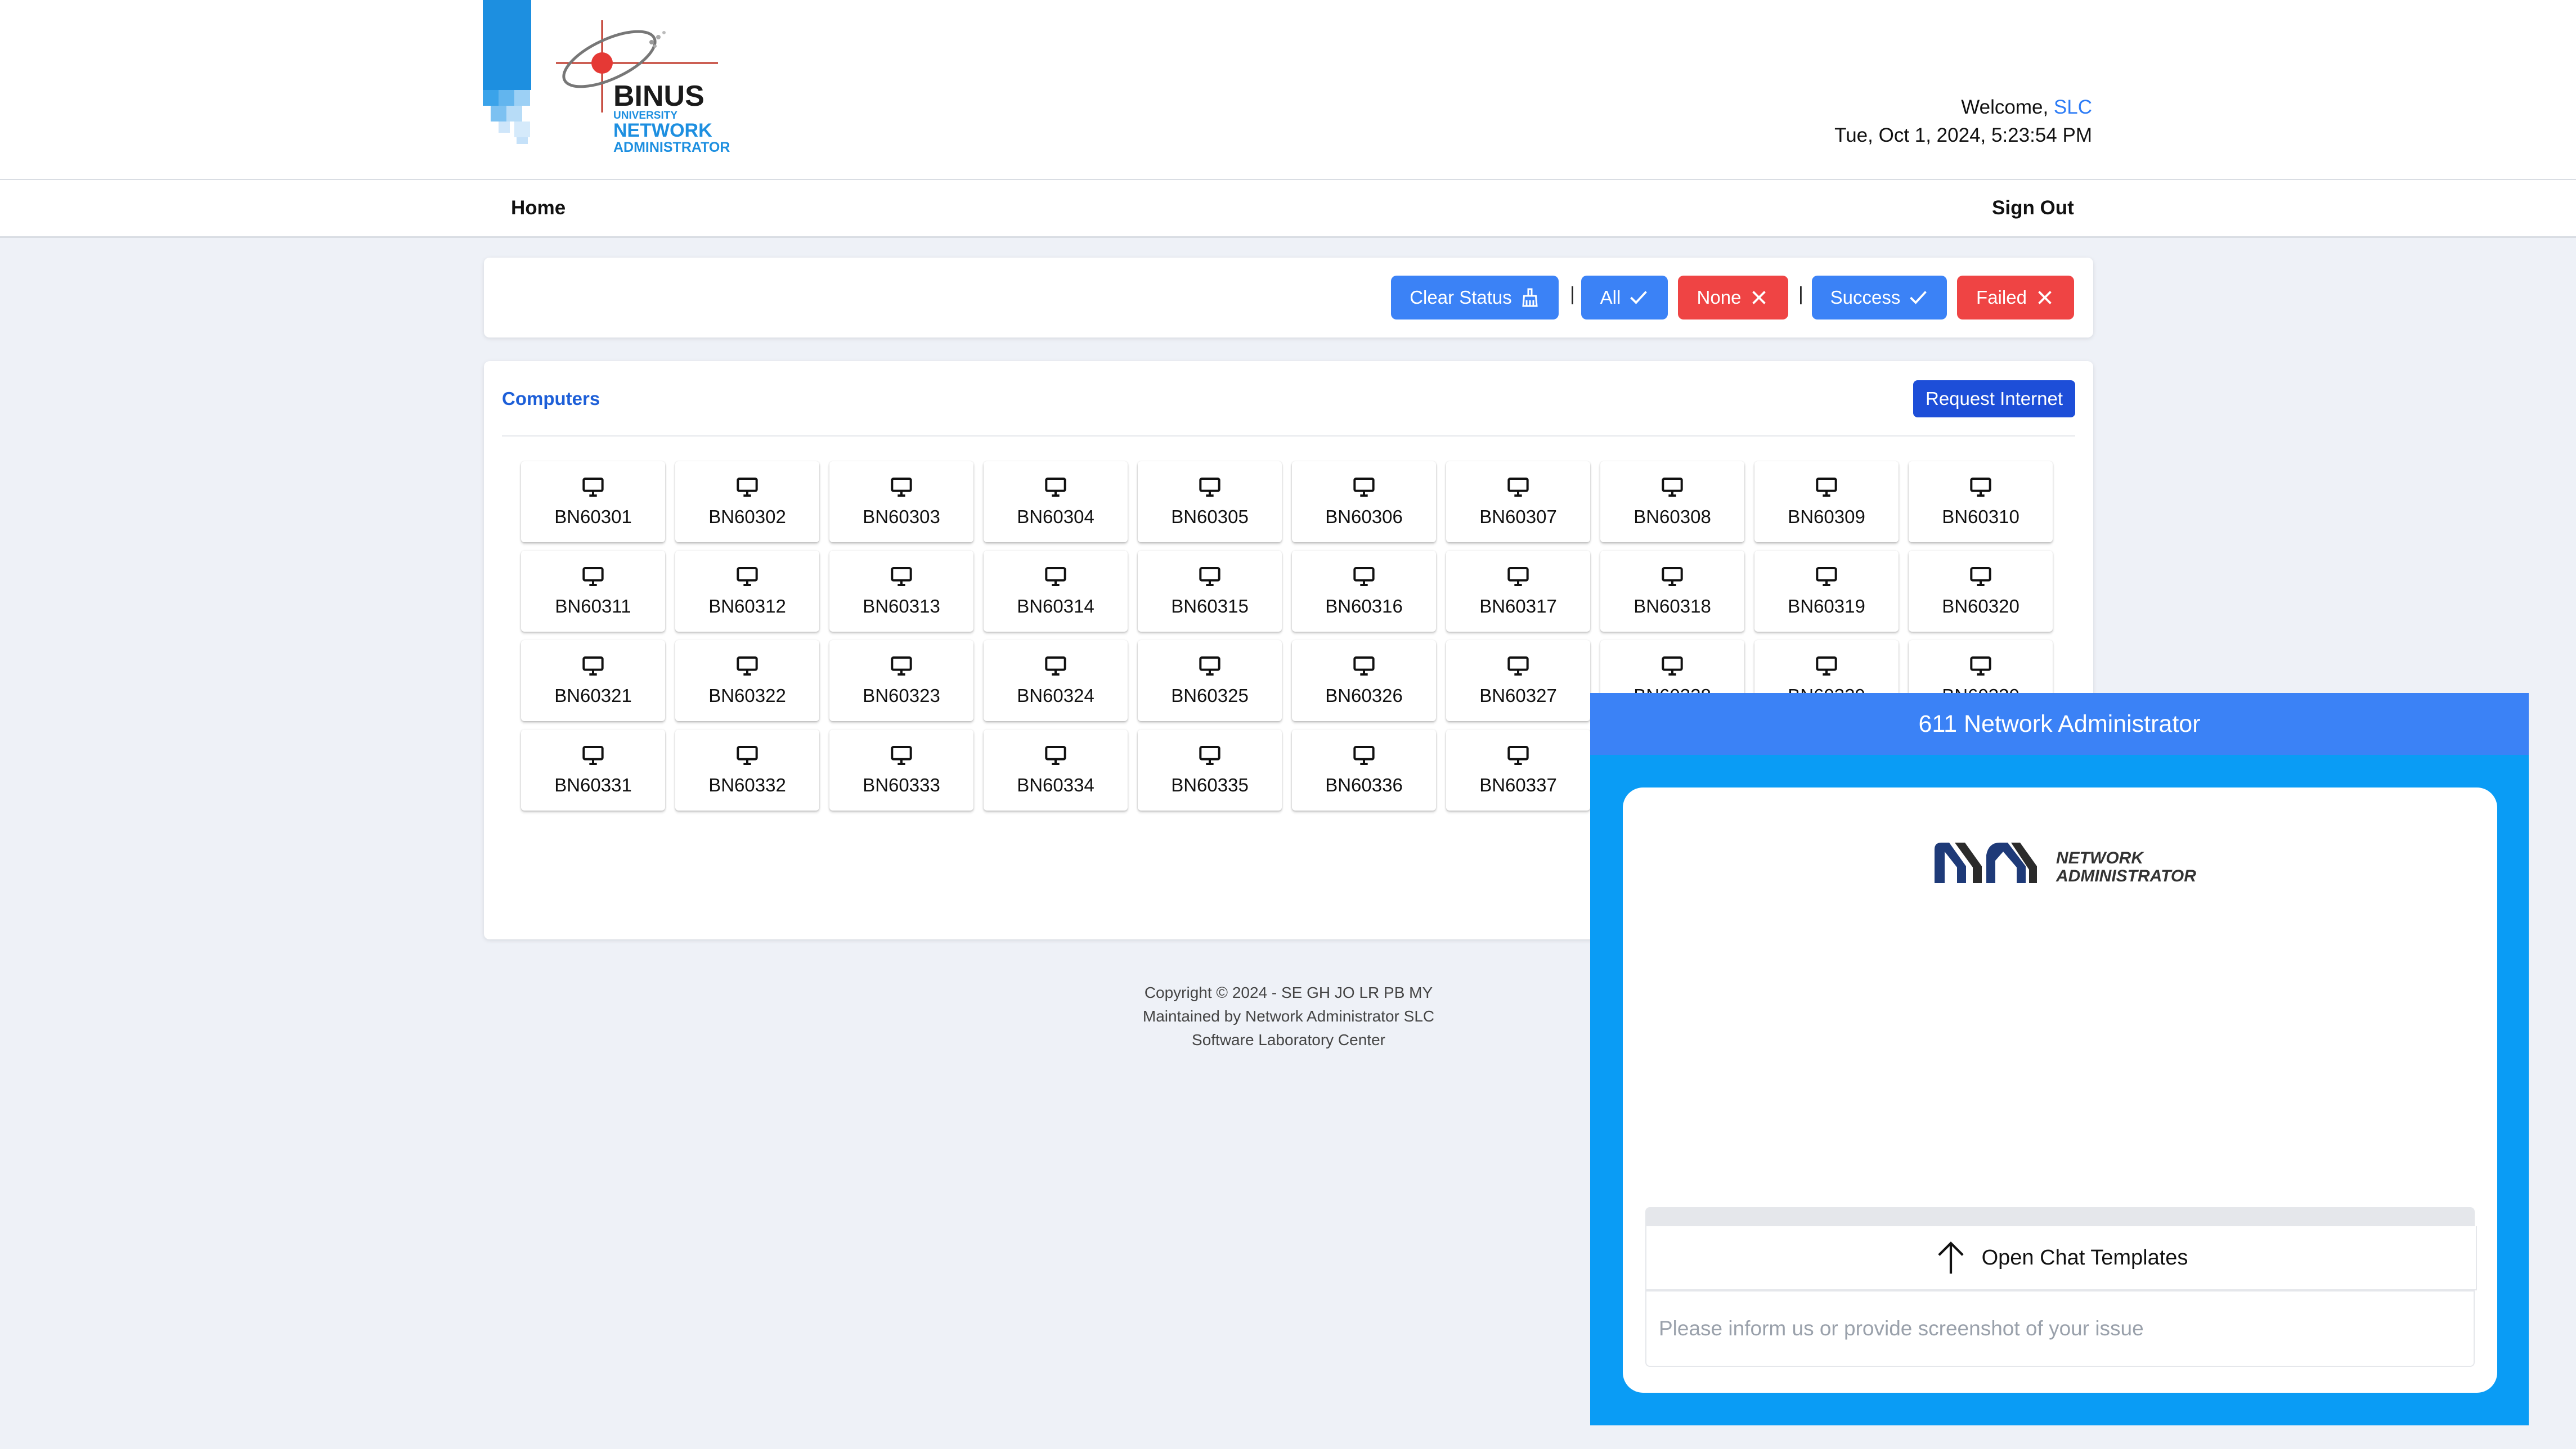 The height and width of the screenshot is (1449, 2576). What do you see at coordinates (1055, 784) in the screenshot?
I see `computer-label: BN60334` at bounding box center [1055, 784].